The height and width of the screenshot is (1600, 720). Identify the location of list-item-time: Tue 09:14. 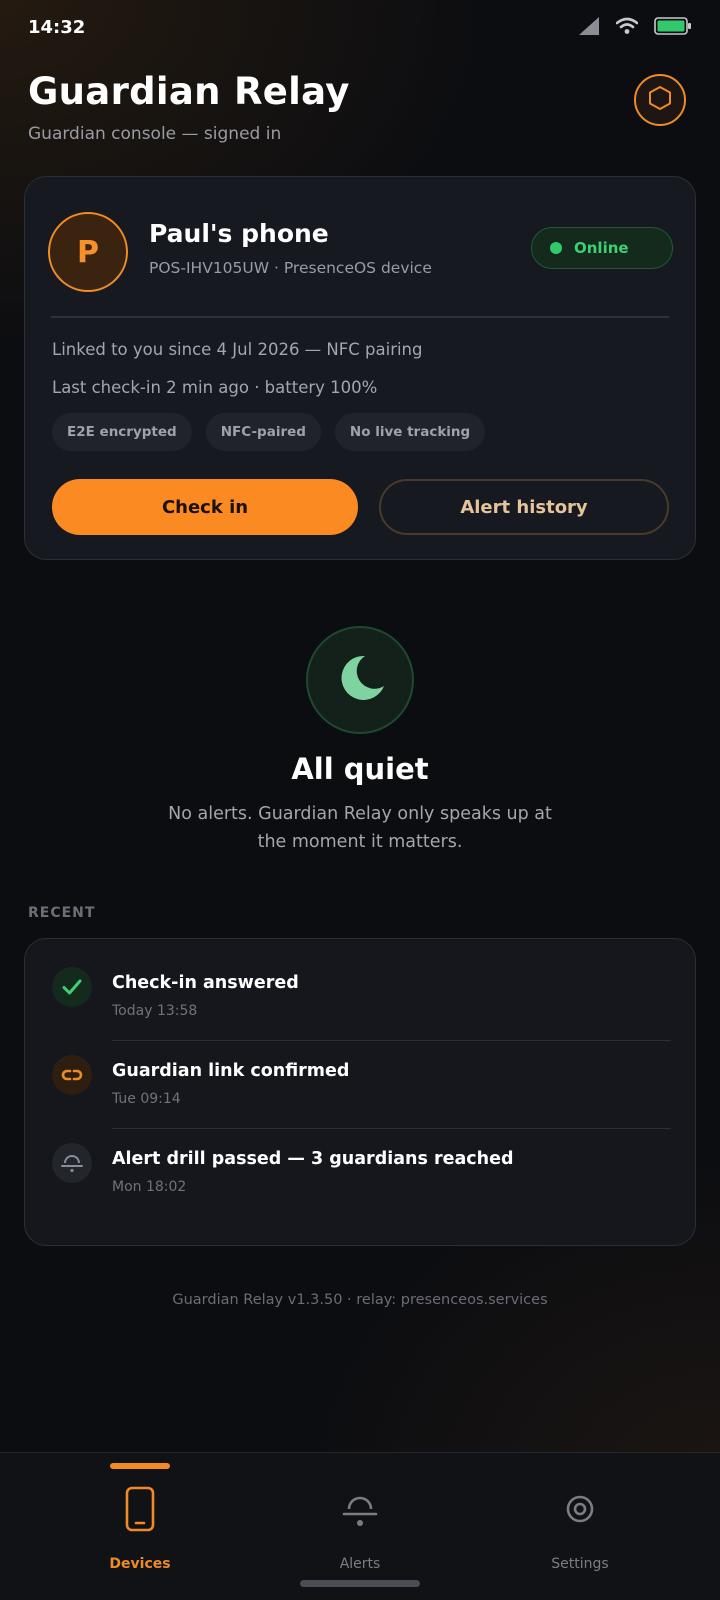
(146, 1099).